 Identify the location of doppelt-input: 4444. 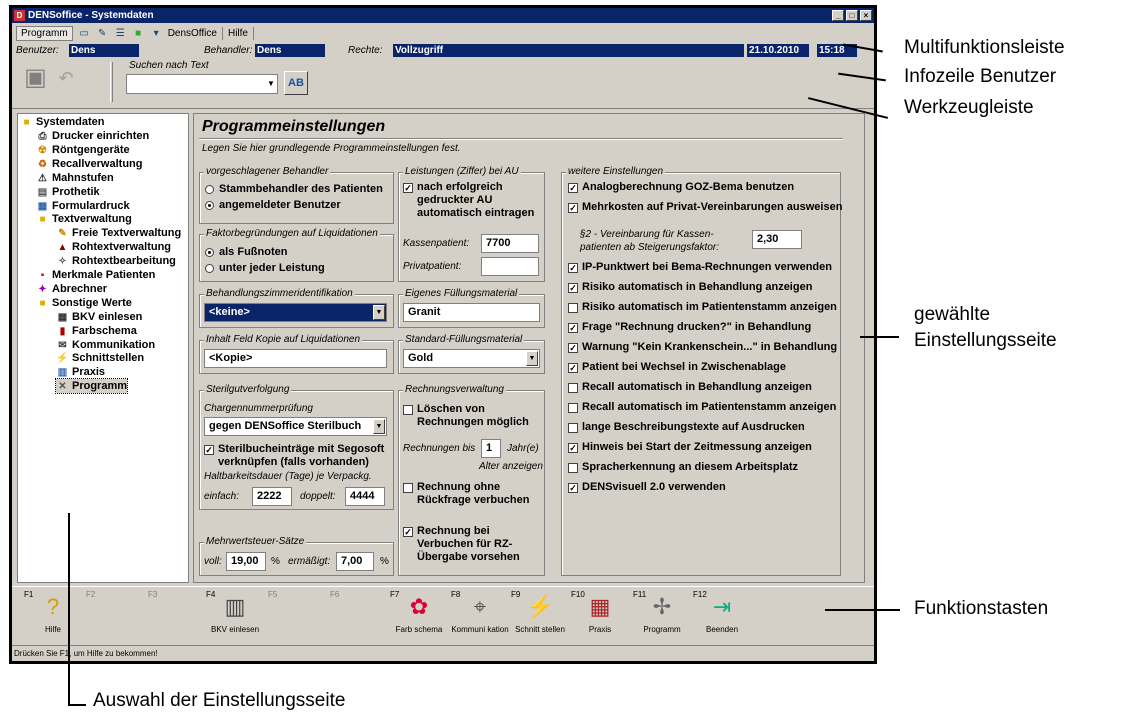
(365, 496).